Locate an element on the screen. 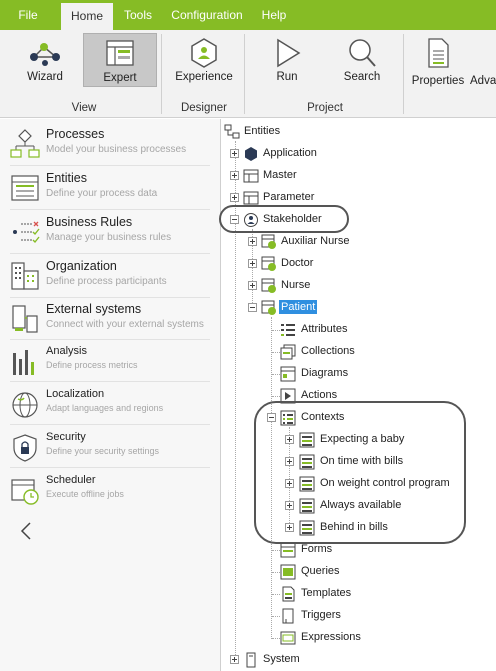 Image resolution: width=496 pixels, height=671 pixels. group-designer: Designer is located at coordinates (204, 108).